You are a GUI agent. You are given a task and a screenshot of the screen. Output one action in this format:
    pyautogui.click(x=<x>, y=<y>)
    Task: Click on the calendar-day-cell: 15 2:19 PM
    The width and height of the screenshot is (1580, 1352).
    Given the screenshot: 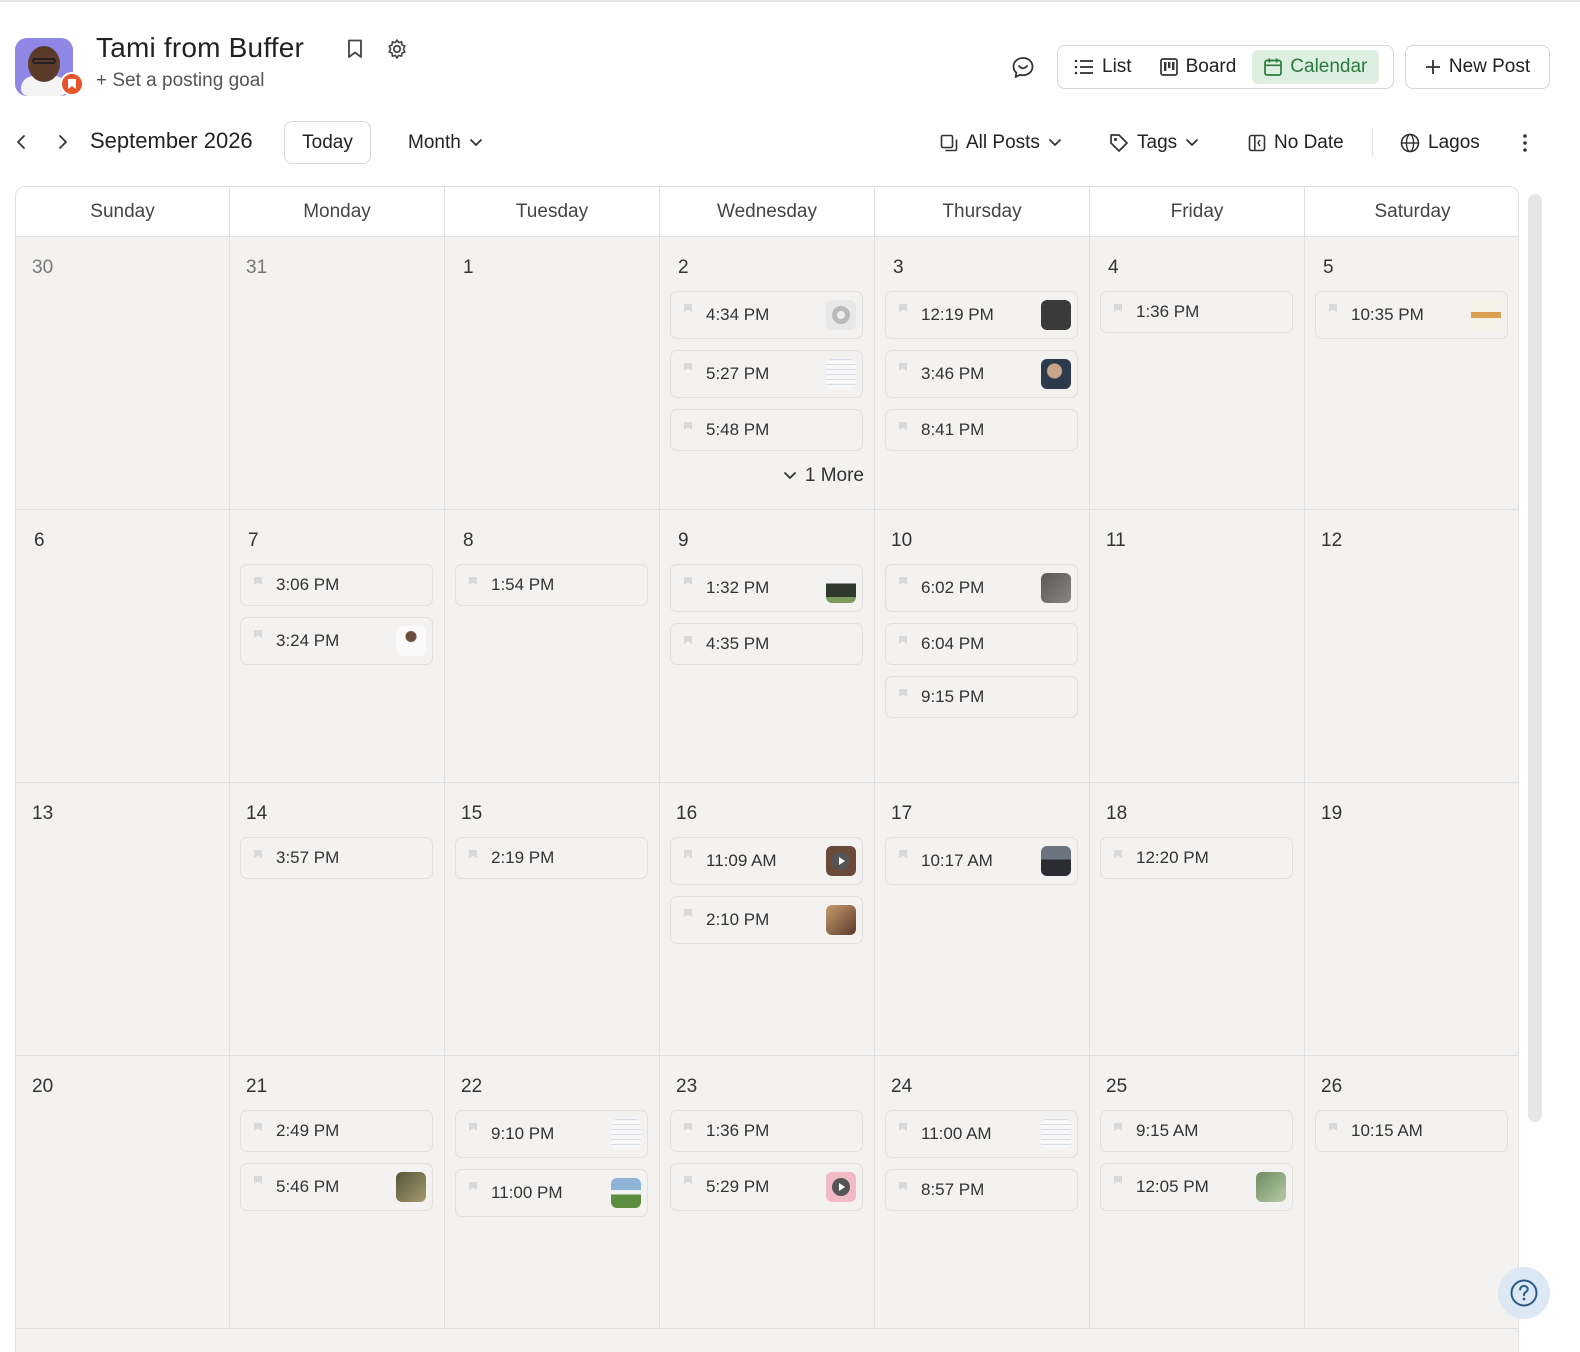 What is the action you would take?
    pyautogui.click(x=552, y=919)
    